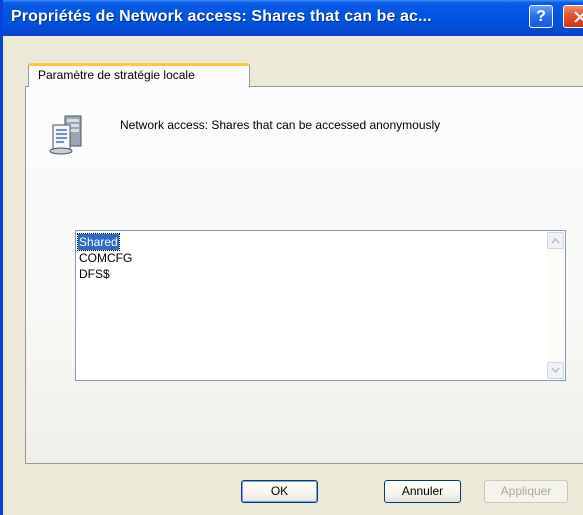  I want to click on list-item: Shared, so click(98, 242).